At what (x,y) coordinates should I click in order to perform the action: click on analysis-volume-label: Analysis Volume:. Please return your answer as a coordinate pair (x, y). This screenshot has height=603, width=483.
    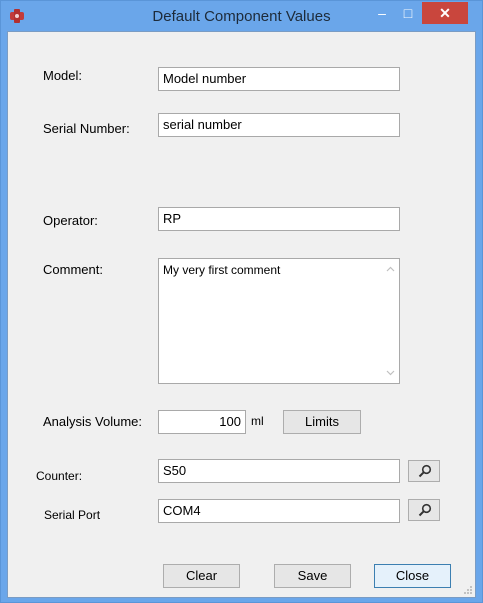
    Looking at the image, I should click on (92, 421).